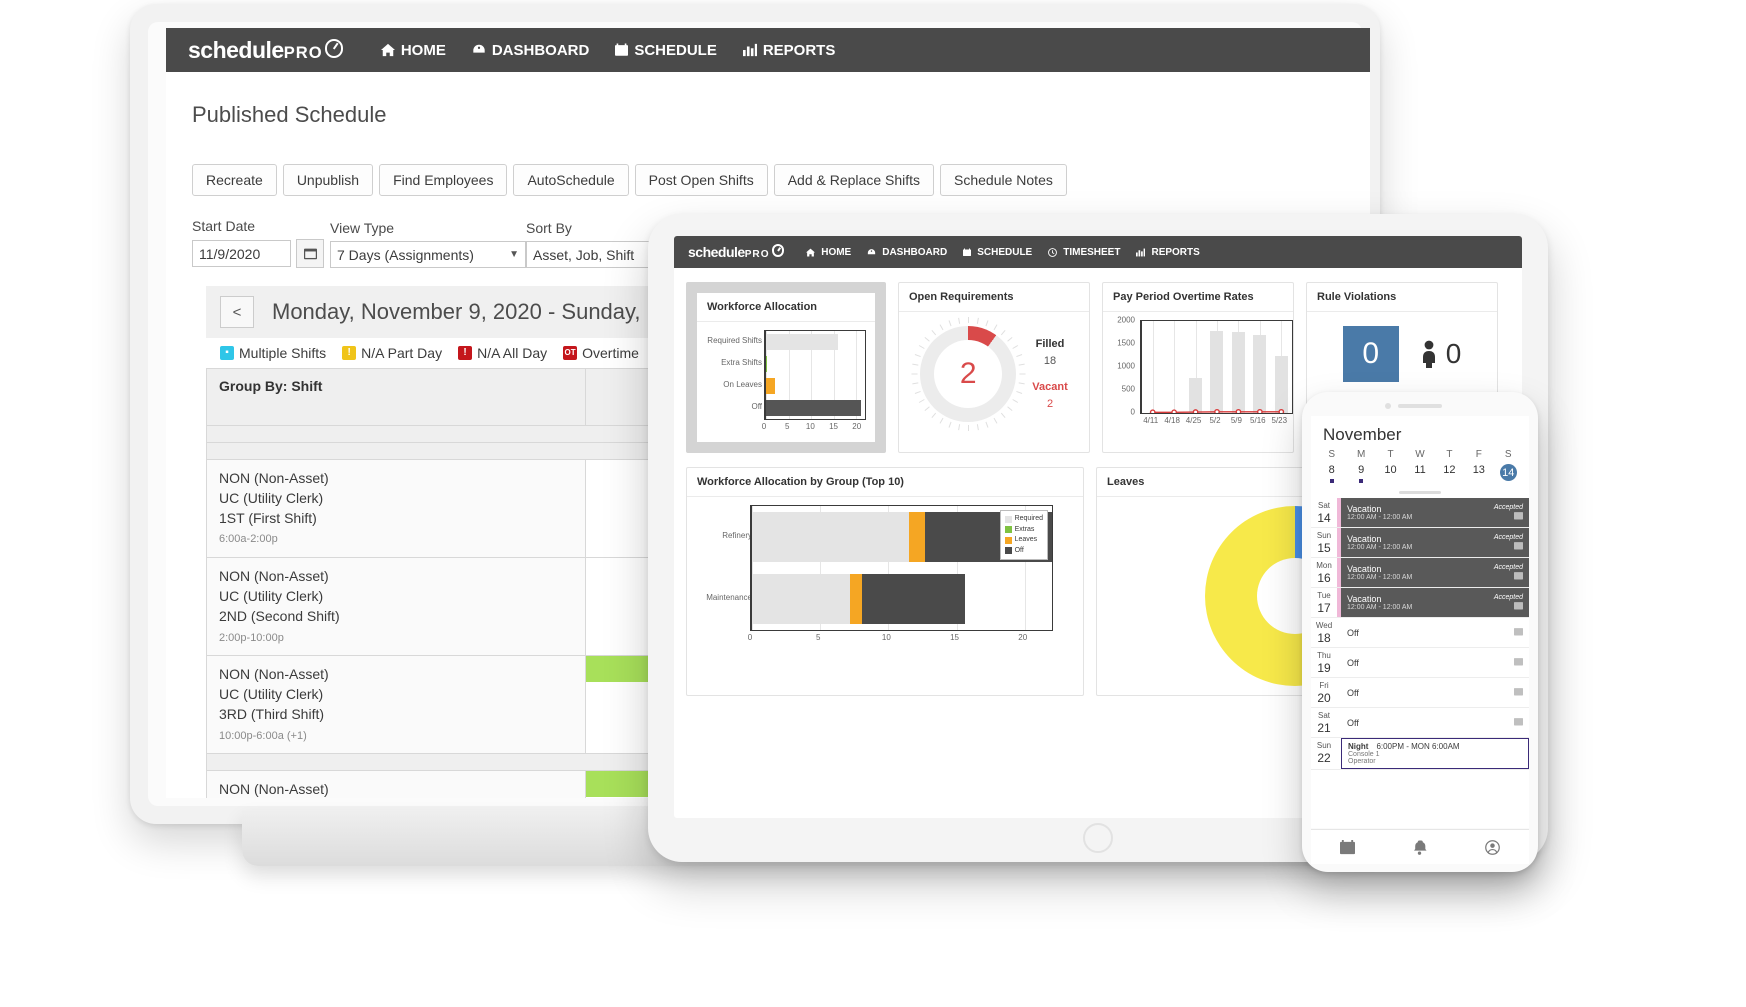 This screenshot has width=1746, height=1007. I want to click on date-cell: 13, so click(1478, 473).